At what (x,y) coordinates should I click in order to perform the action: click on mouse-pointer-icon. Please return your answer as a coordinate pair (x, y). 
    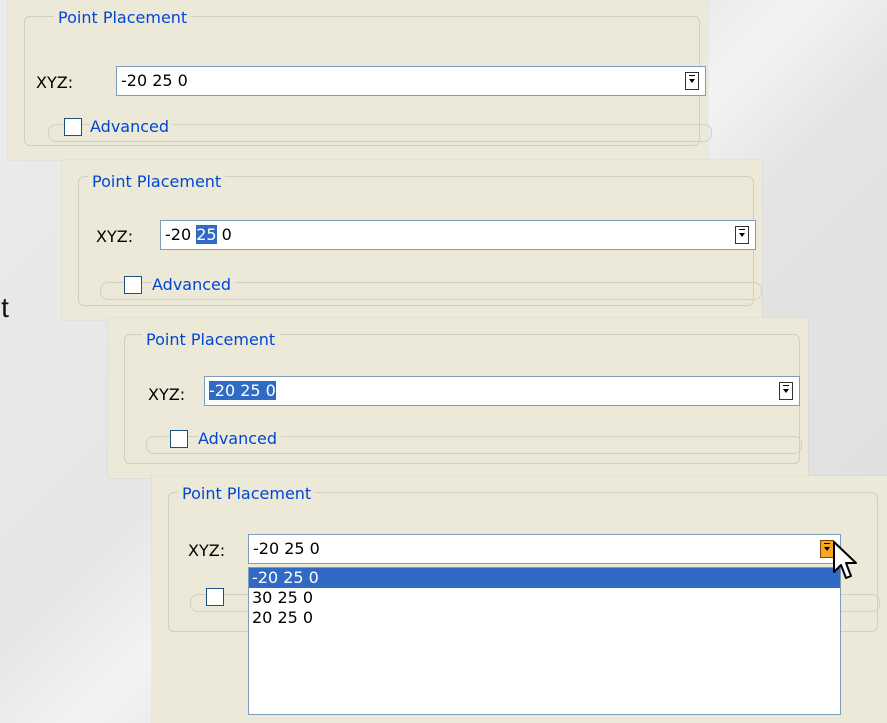
    Looking at the image, I should click on (845, 560).